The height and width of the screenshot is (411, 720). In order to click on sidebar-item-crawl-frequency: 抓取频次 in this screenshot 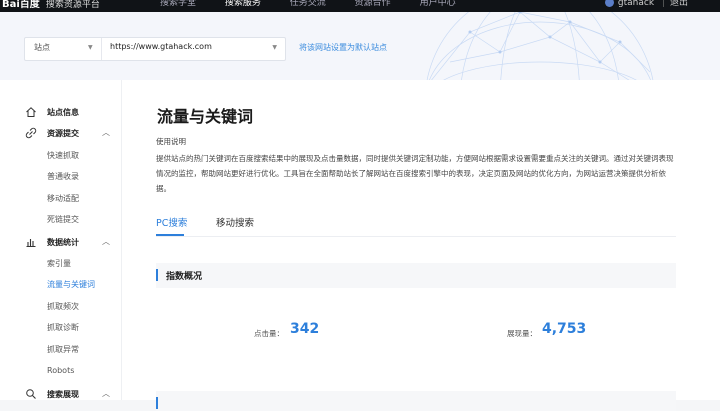, I will do `click(63, 306)`.